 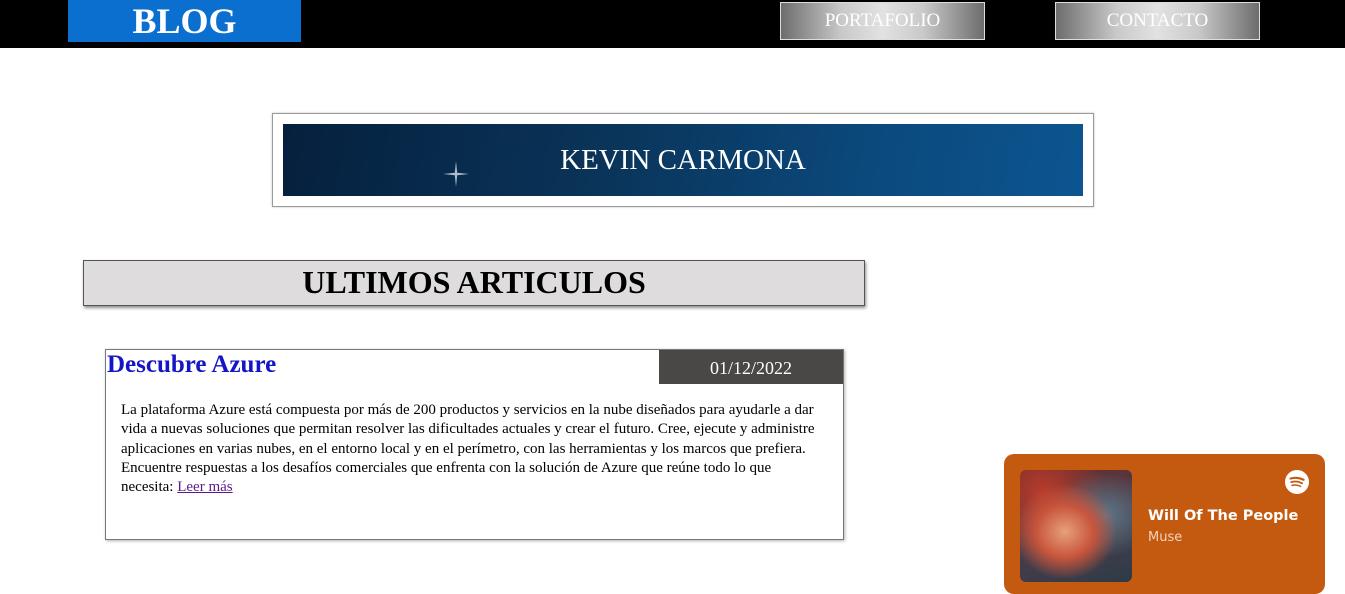 I want to click on blog-logo: BLOG, so click(x=184, y=21).